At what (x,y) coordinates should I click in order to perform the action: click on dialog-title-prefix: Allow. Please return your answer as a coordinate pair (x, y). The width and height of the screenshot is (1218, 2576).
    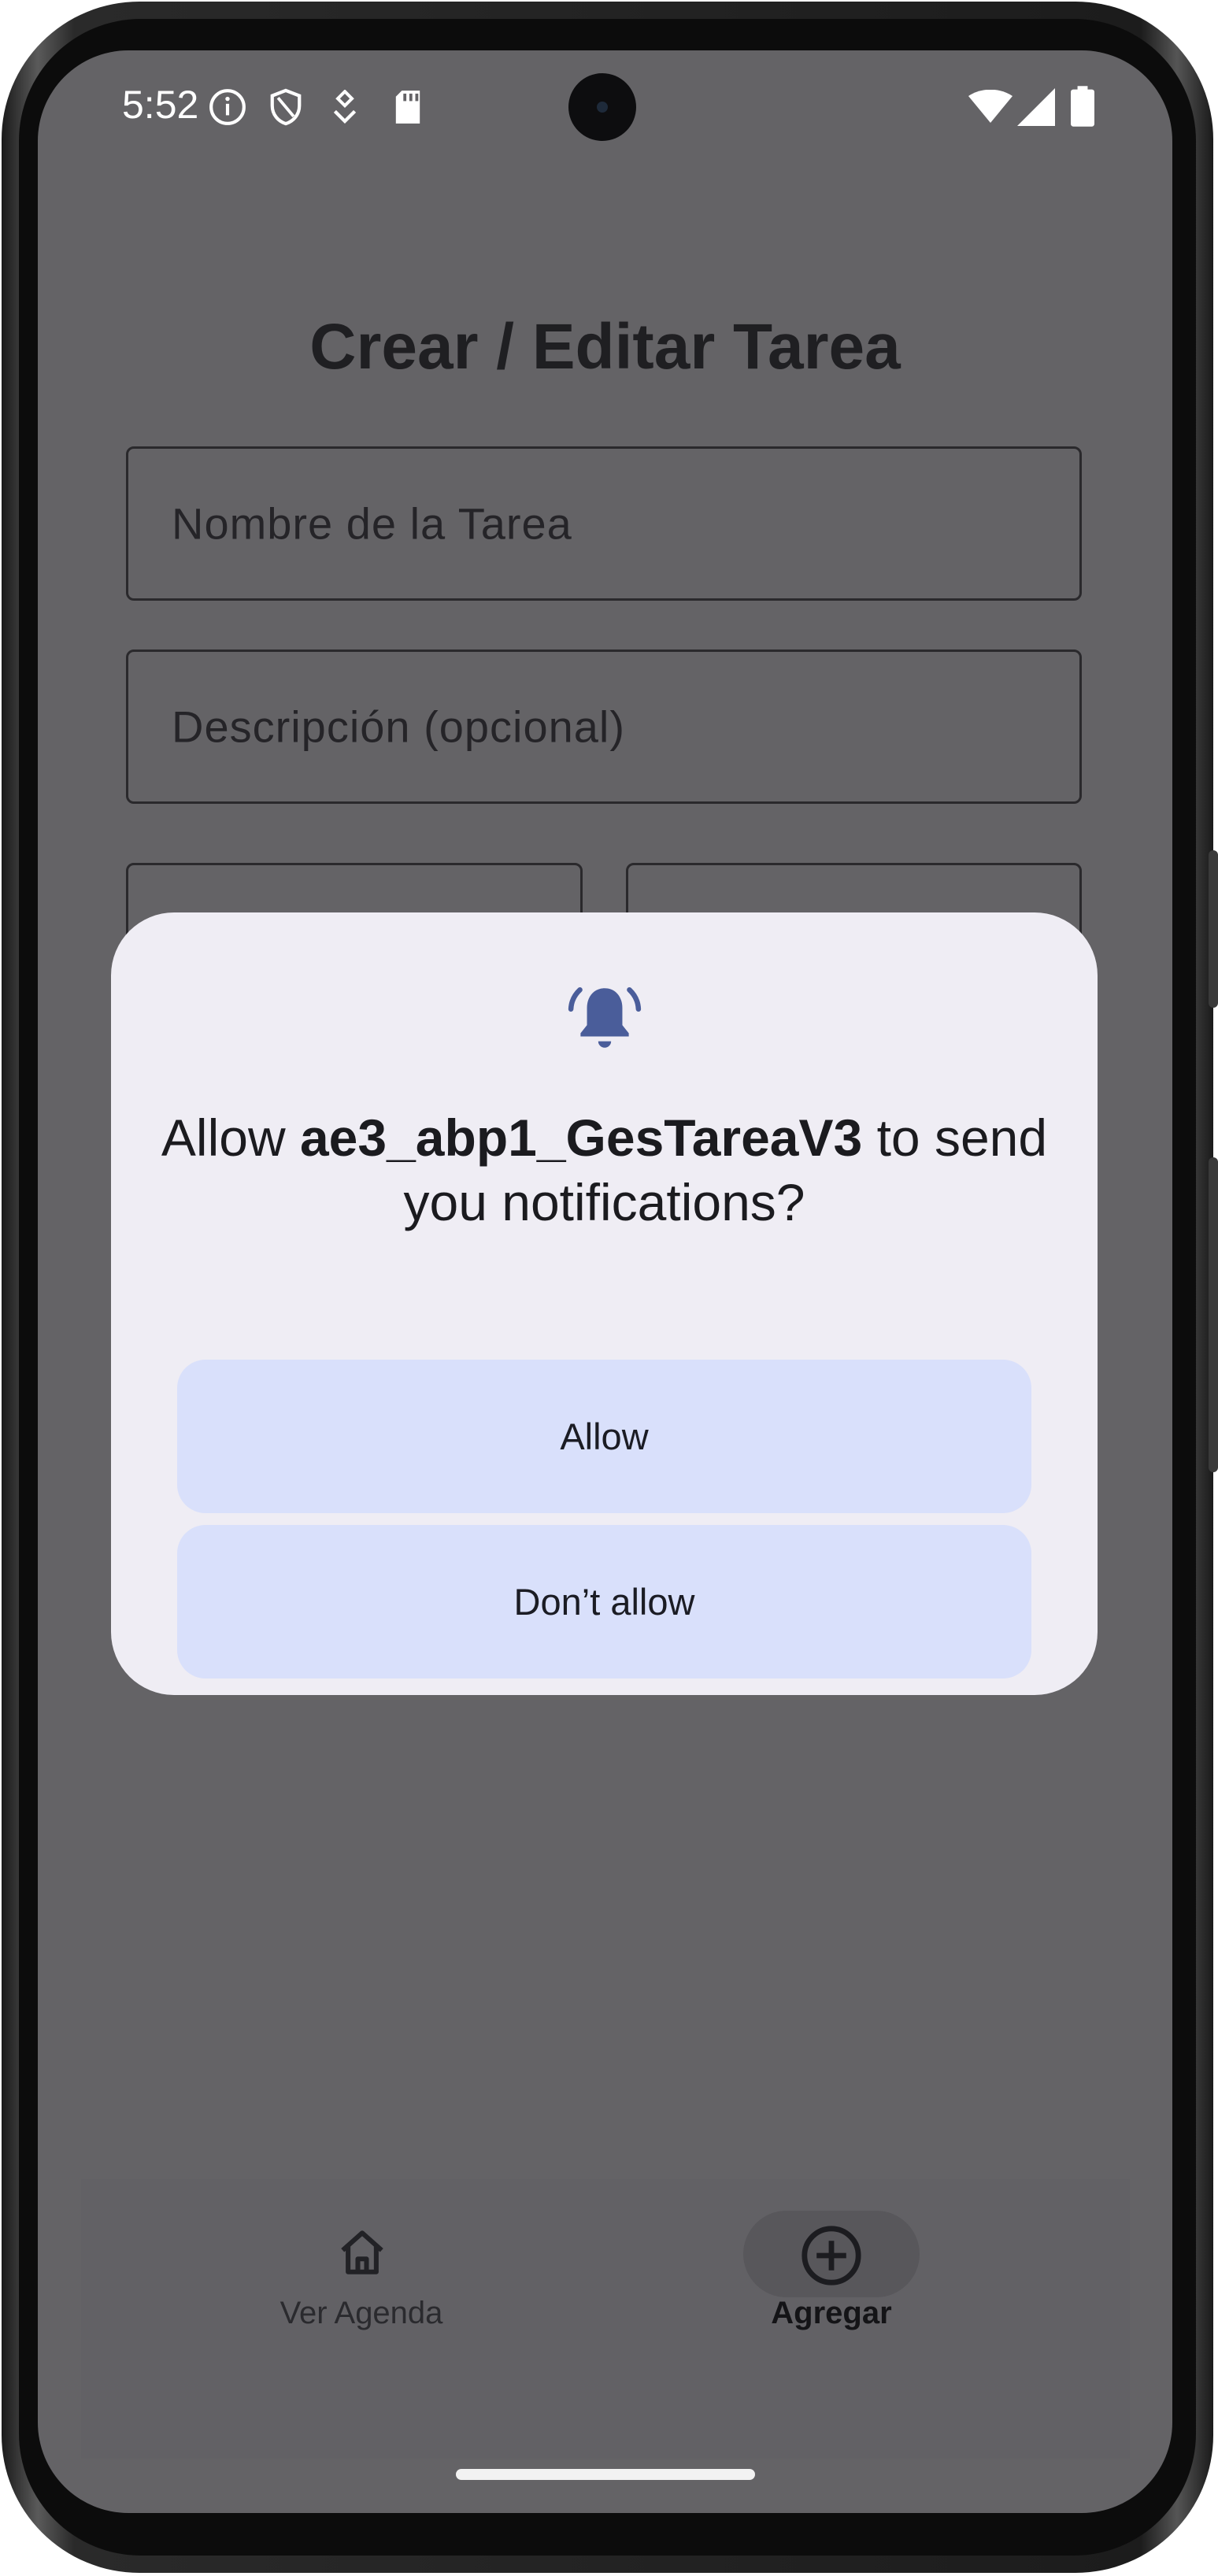
    Looking at the image, I should click on (231, 1137).